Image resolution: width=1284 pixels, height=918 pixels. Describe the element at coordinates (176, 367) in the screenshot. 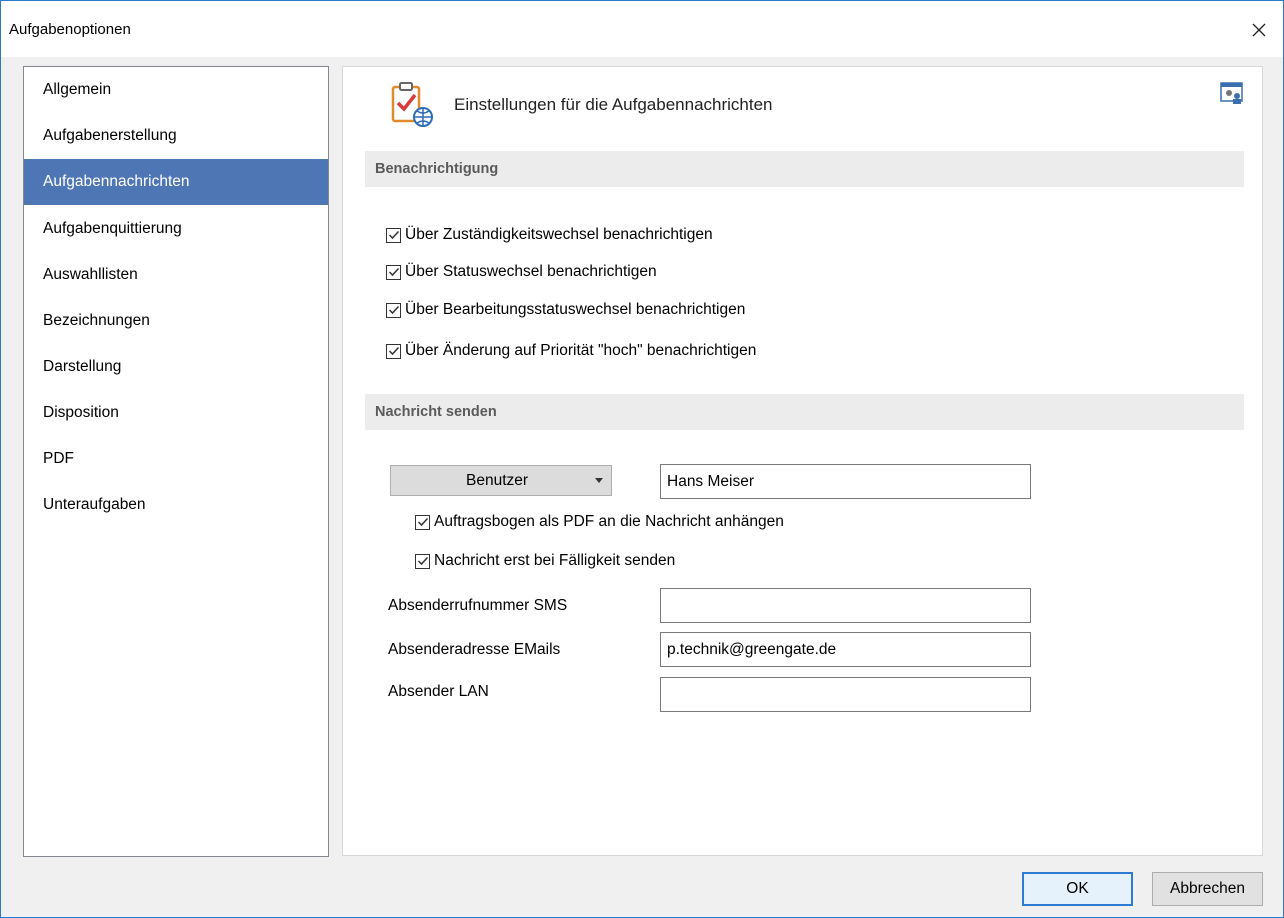

I see `sidebar-item-darstellung: Darstellung` at that location.